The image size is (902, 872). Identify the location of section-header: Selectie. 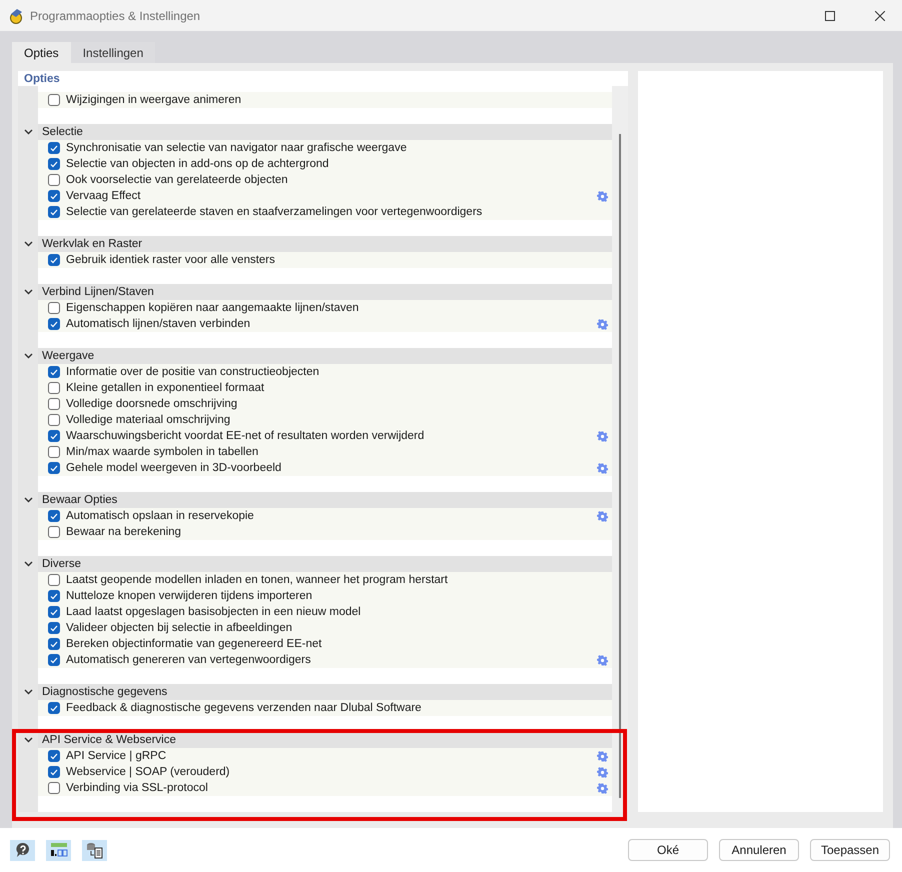
(325, 132).